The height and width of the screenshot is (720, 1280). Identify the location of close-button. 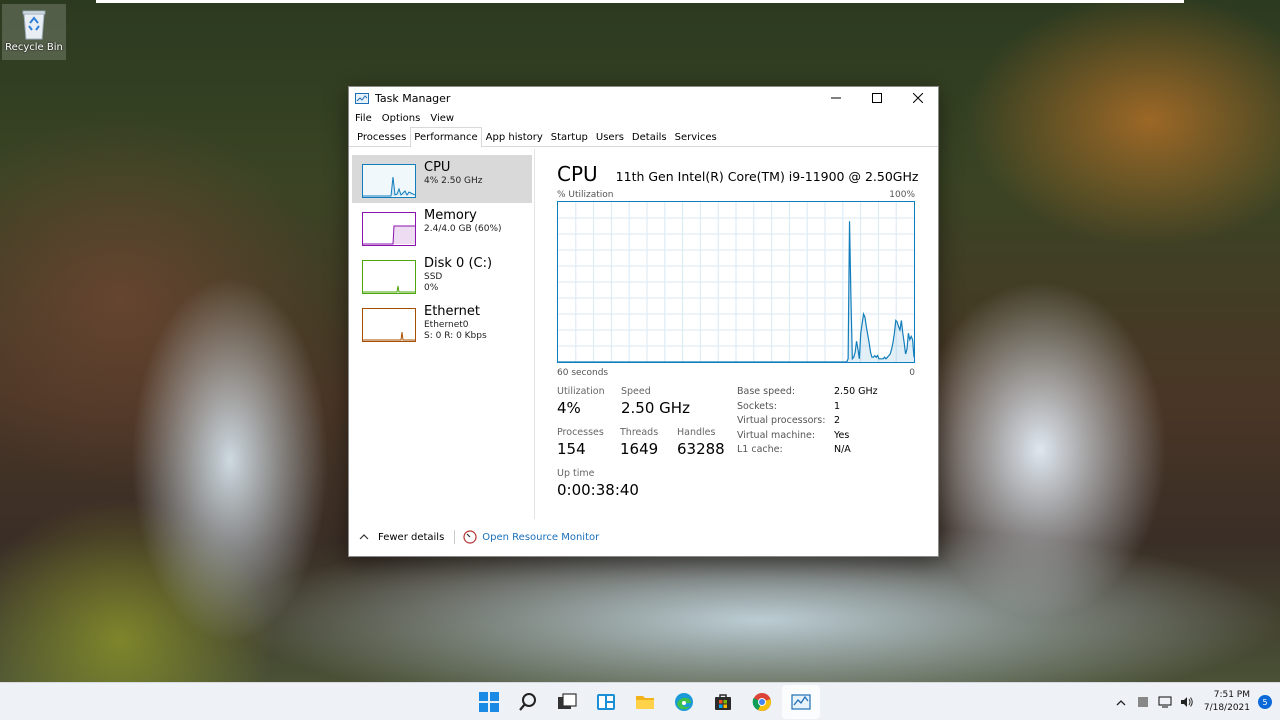
(917, 98).